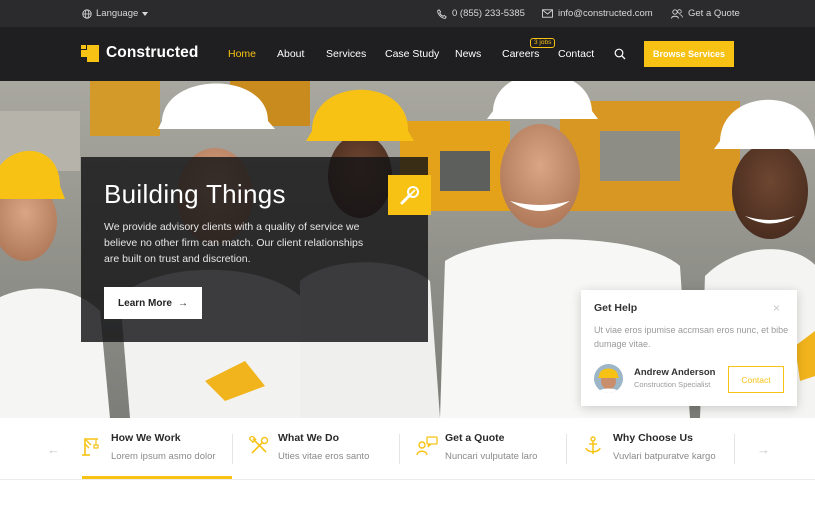  What do you see at coordinates (442, 13) in the screenshot?
I see `phone-icon` at bounding box center [442, 13].